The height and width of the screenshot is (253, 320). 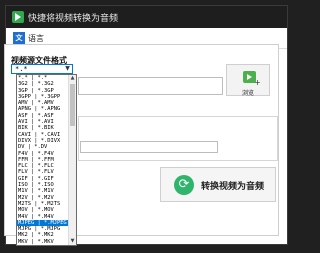 What do you see at coordinates (21, 69) in the screenshot?
I see `format-select-value: *.*` at bounding box center [21, 69].